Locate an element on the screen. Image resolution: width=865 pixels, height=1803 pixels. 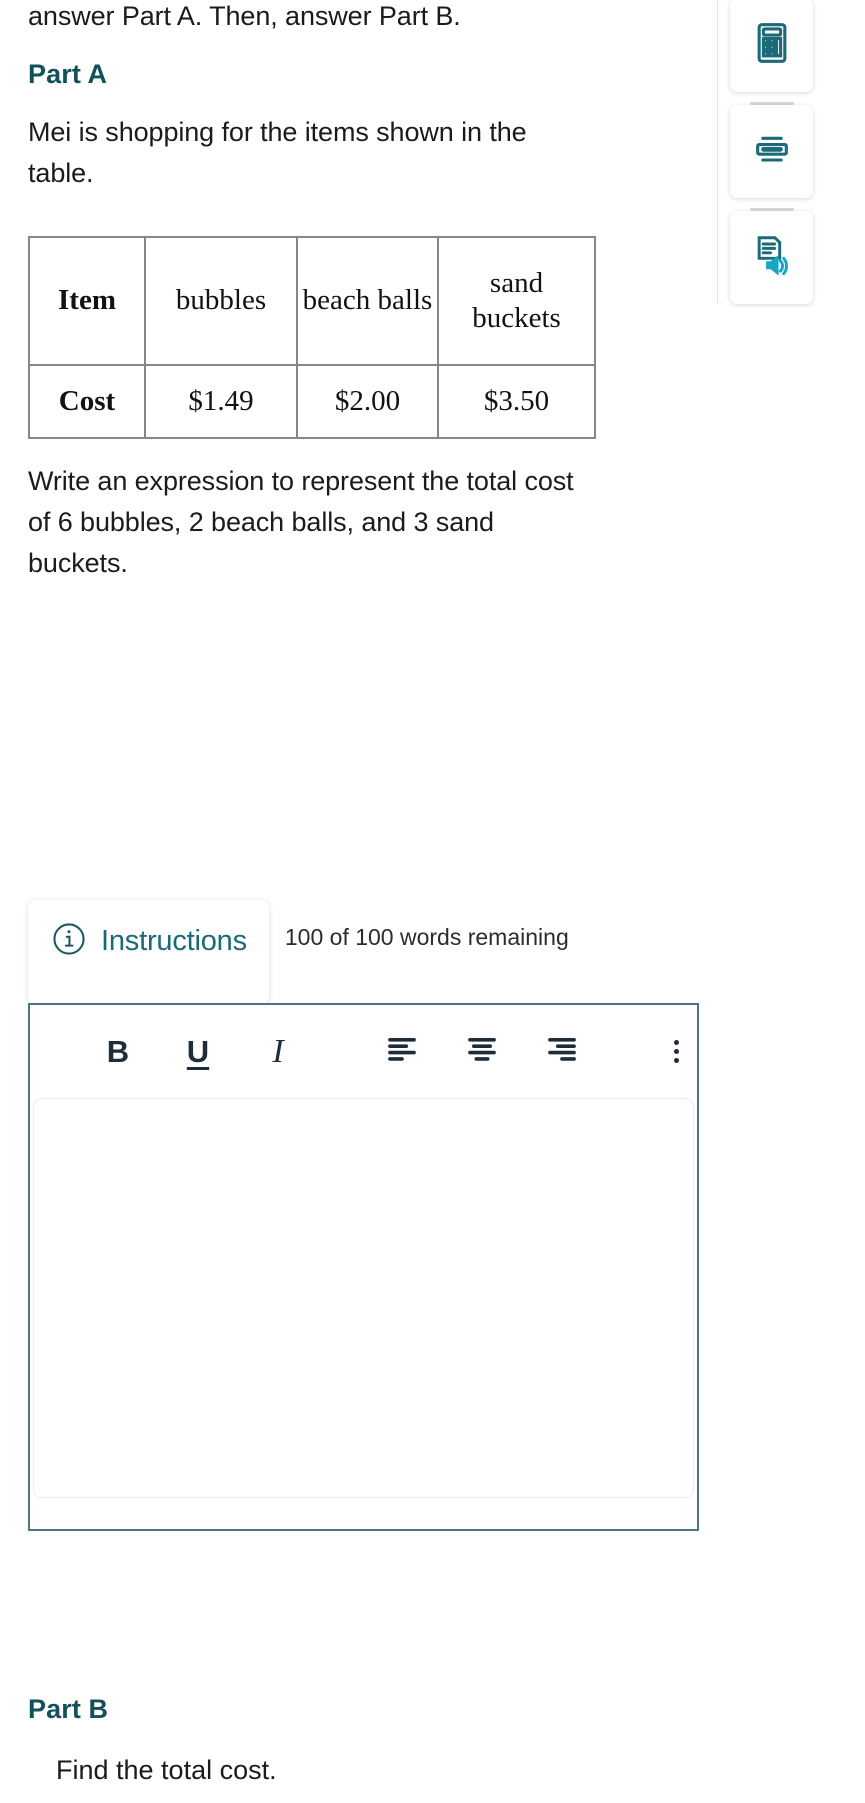
word-count-status: 100 of 100 words remaining is located at coordinates (426, 937).